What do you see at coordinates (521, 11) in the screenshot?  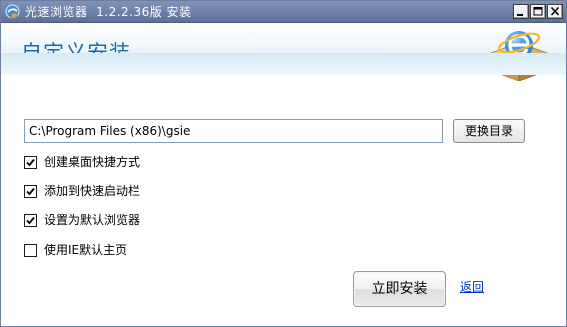 I see `minimize-button` at bounding box center [521, 11].